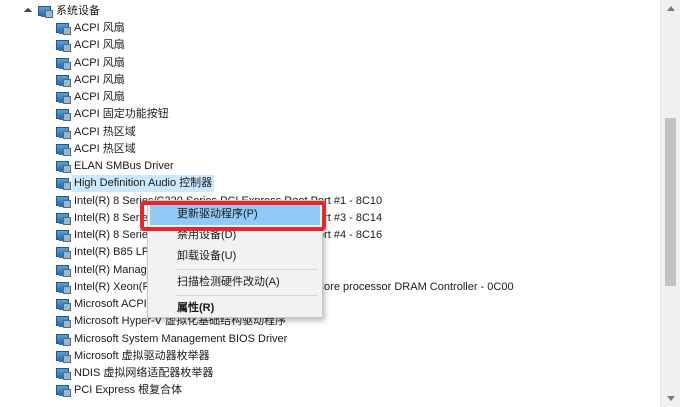 This screenshot has height=407, width=680. I want to click on tree-item: ELAN SMBus Driver, so click(115, 166).